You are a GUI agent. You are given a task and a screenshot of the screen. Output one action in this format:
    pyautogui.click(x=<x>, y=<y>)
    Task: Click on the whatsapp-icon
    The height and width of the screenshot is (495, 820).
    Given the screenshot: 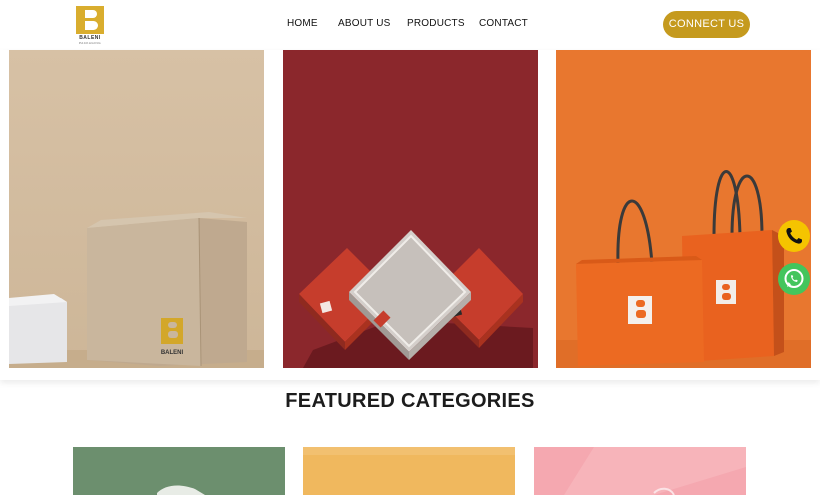 What is the action you would take?
    pyautogui.click(x=794, y=279)
    